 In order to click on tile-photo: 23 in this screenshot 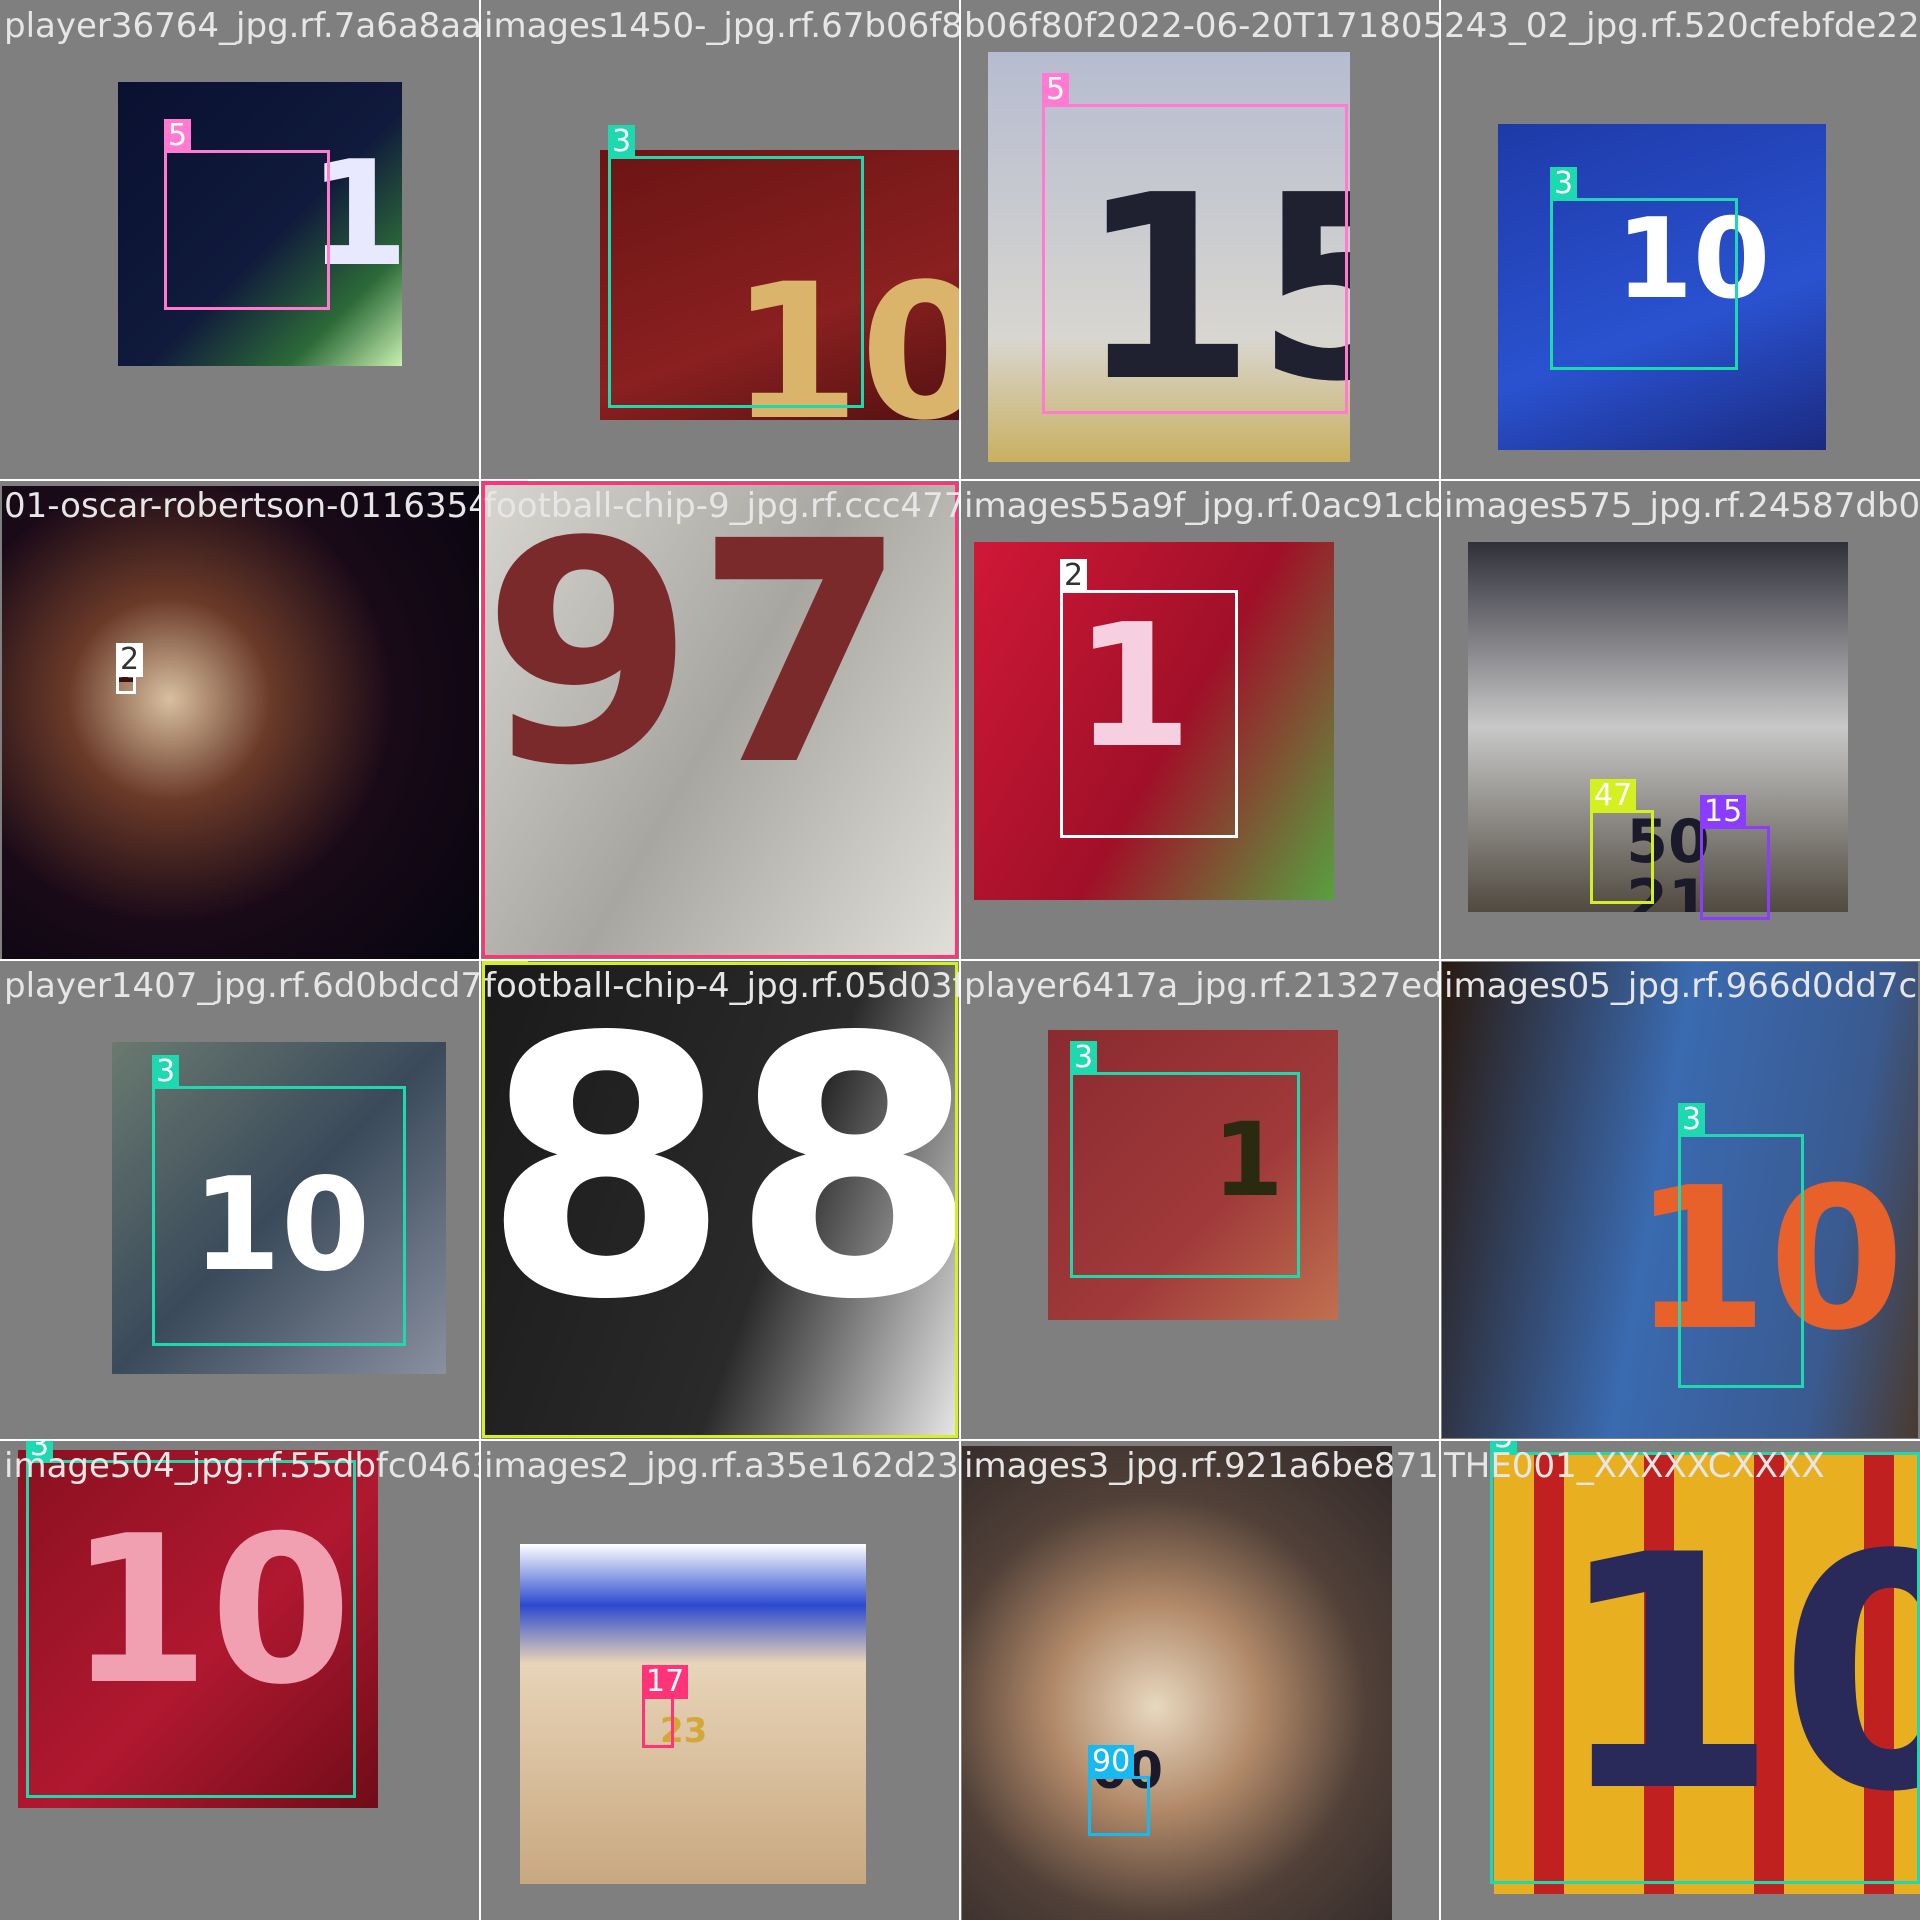, I will do `click(693, 1714)`.